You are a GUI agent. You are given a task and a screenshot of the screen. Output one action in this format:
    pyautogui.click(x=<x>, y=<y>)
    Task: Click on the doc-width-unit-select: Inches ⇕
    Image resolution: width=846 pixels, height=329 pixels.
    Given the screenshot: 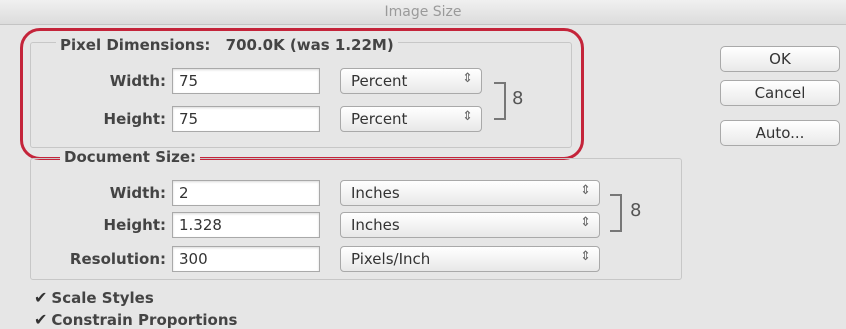 What is the action you would take?
    pyautogui.click(x=470, y=193)
    